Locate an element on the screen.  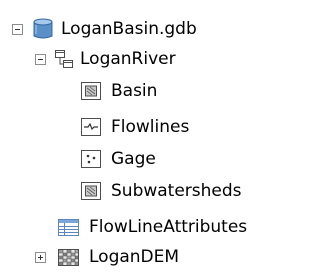
feature-class-label: Basin is located at coordinates (134, 91).